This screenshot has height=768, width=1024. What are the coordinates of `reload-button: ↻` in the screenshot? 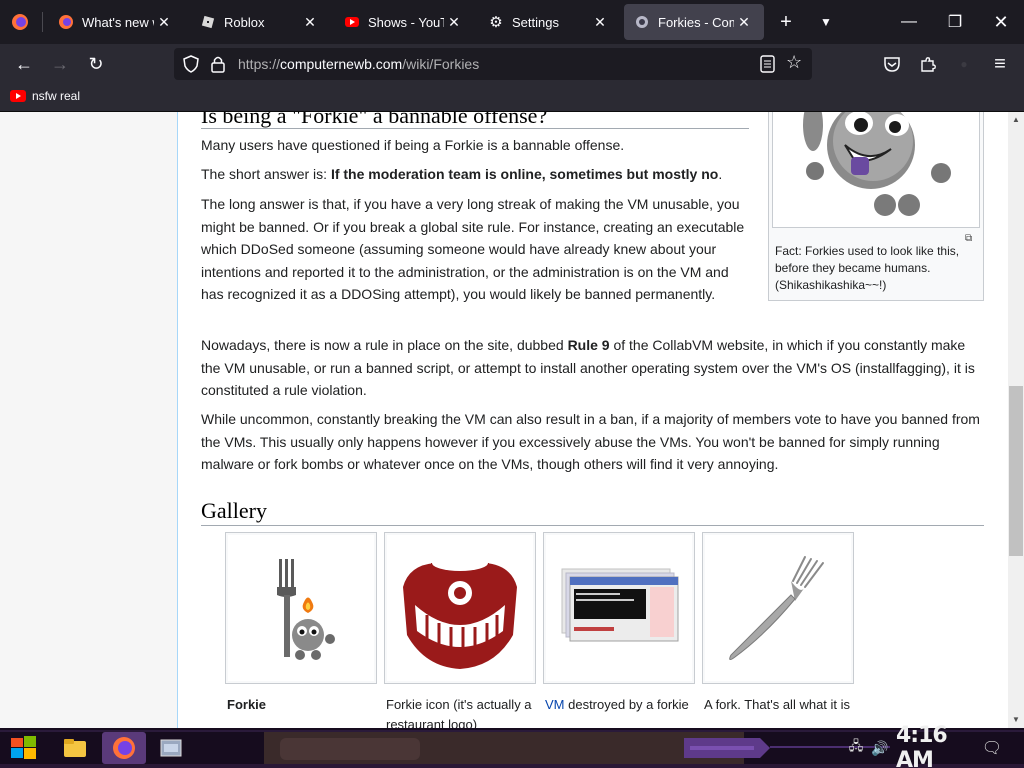 It's located at (96, 64).